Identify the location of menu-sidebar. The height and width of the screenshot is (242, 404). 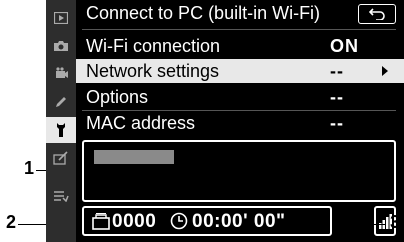
(61, 121).